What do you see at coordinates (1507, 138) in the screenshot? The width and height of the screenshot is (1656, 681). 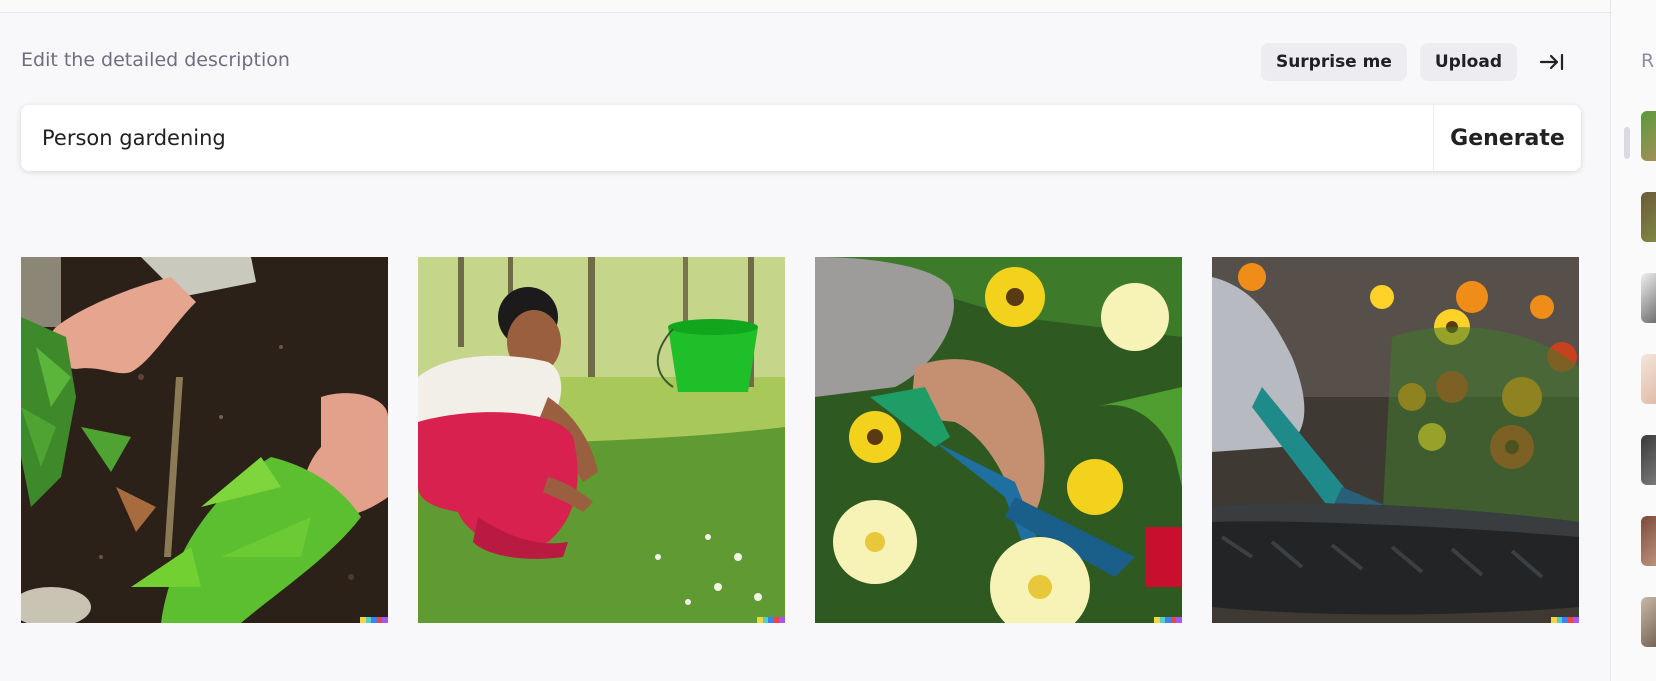 I see `generate-button: Generate` at bounding box center [1507, 138].